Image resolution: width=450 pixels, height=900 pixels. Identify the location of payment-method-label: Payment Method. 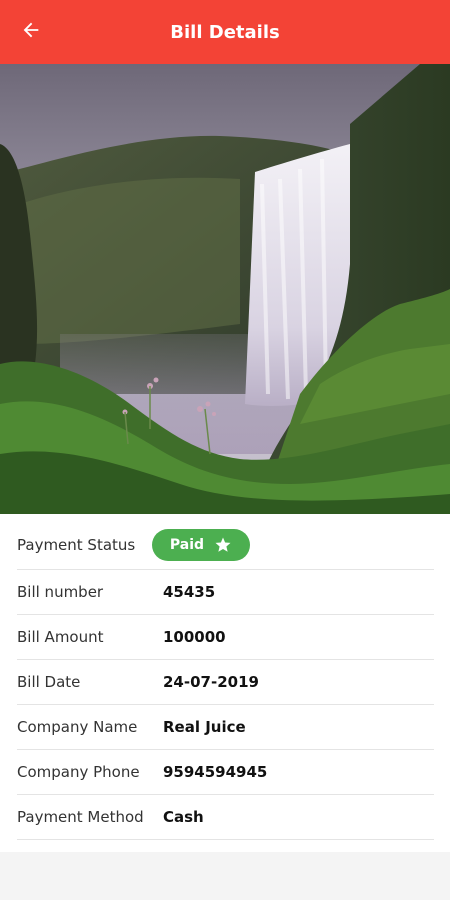
(80, 817).